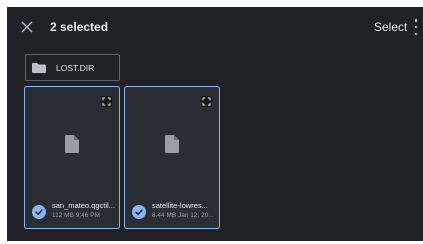  I want to click on close-selection-button, so click(27, 27).